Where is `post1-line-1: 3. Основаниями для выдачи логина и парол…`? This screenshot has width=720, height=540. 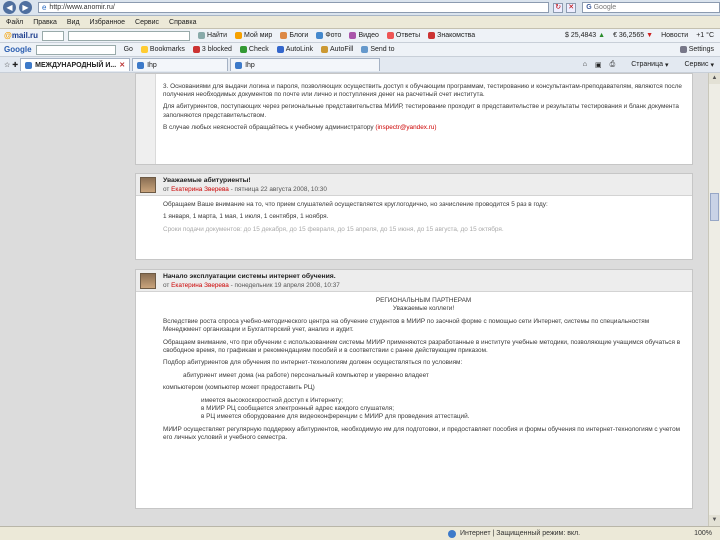
post1-line-1: 3. Основаниями для выдачи логина и парол… is located at coordinates (422, 91).